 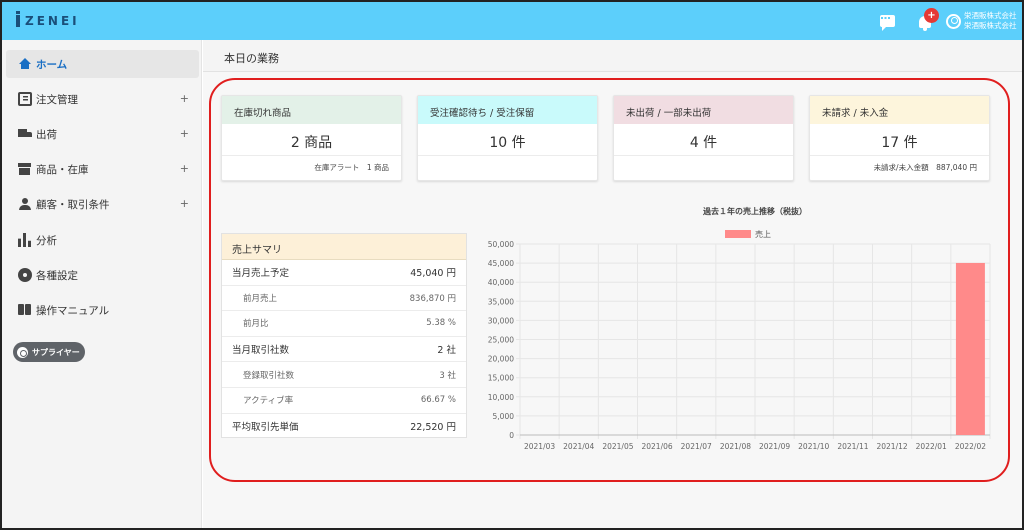 What do you see at coordinates (102, 169) in the screenshot?
I see `sidebar-item-products: 商品・在庫 +` at bounding box center [102, 169].